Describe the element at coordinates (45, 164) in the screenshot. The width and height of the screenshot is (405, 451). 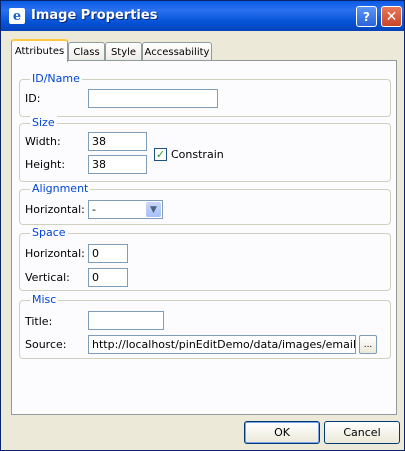
I see `height-label: Height:` at that location.